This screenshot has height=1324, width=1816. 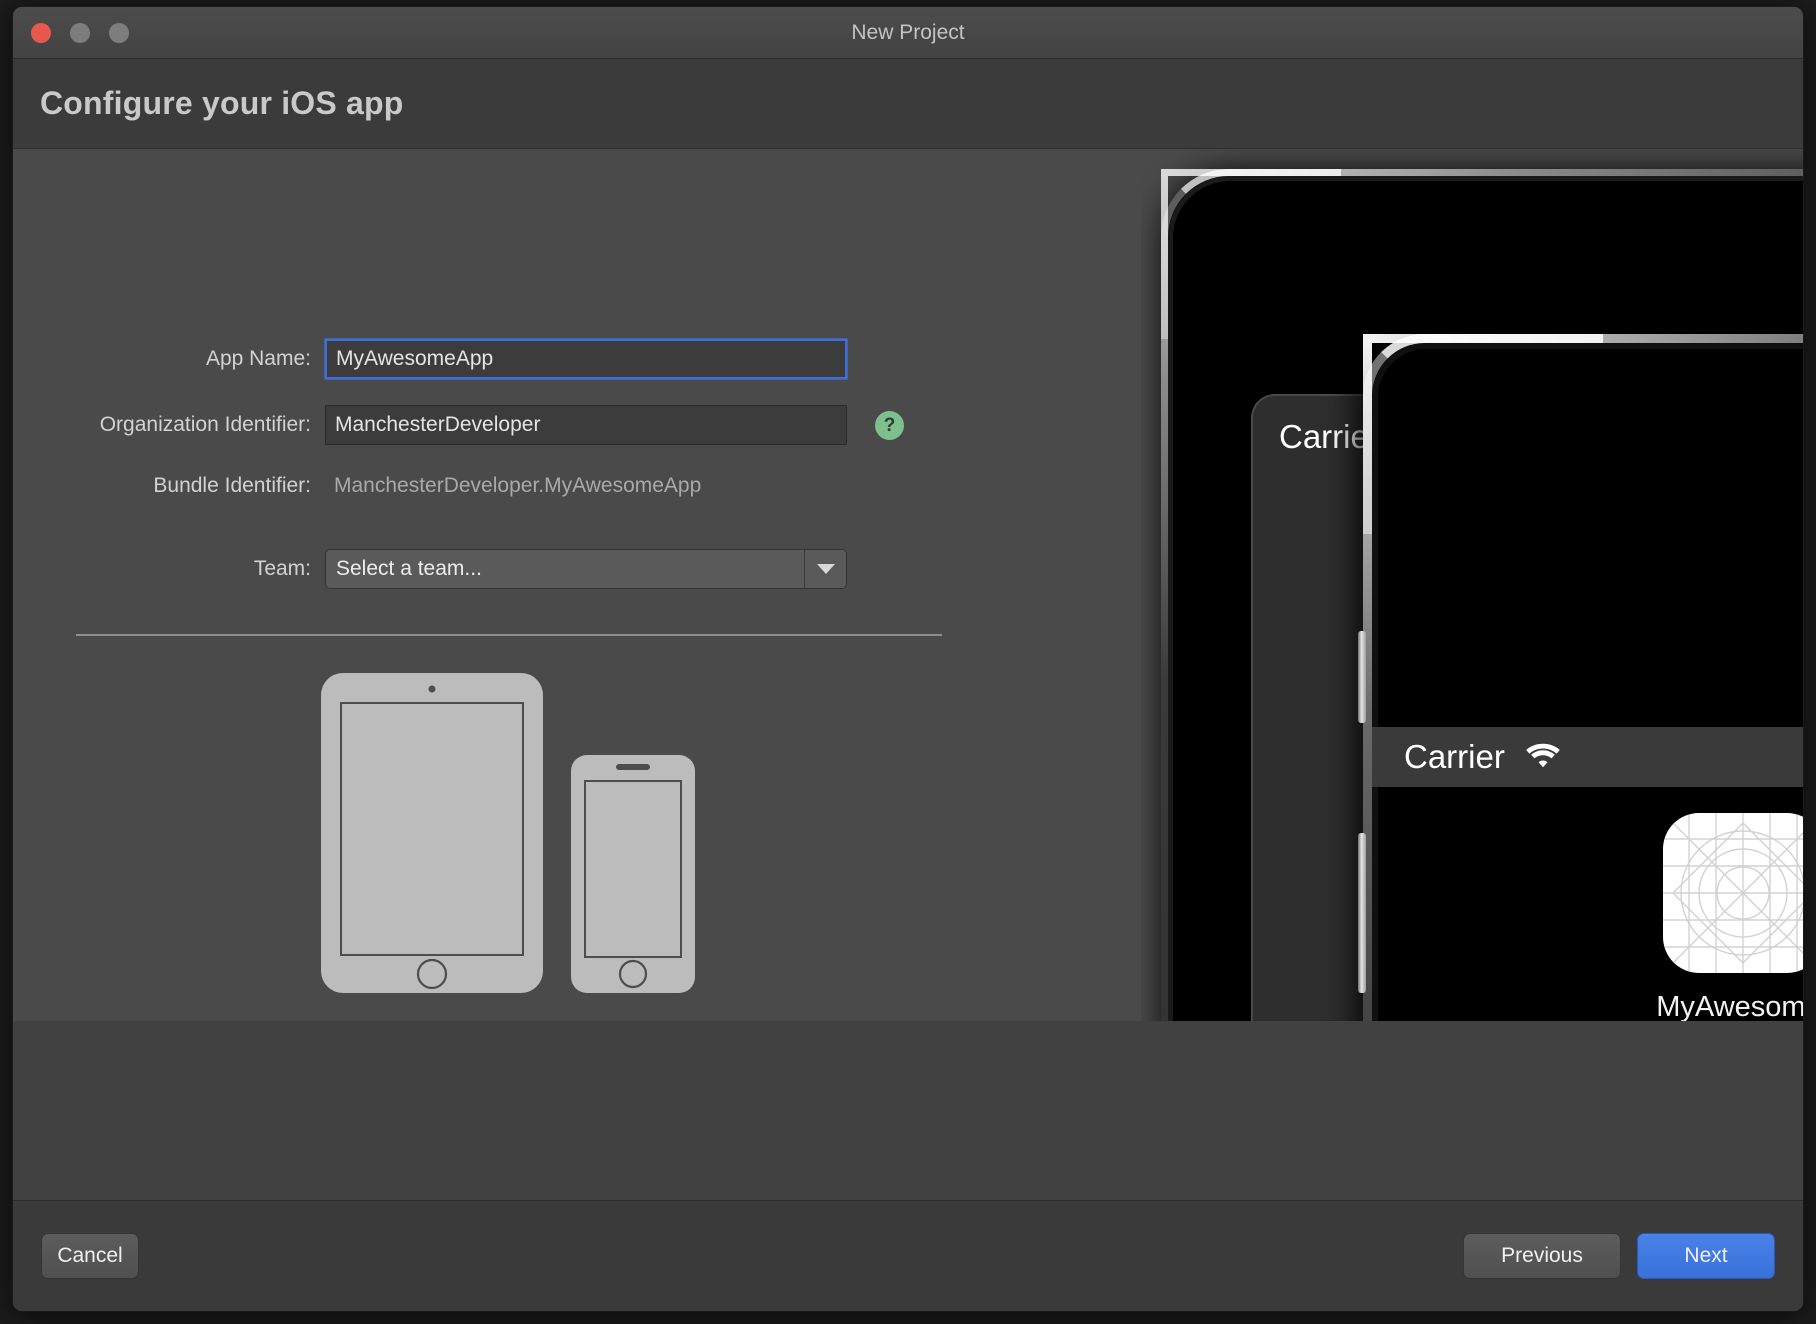 I want to click on team-label: Team:, so click(x=282, y=568).